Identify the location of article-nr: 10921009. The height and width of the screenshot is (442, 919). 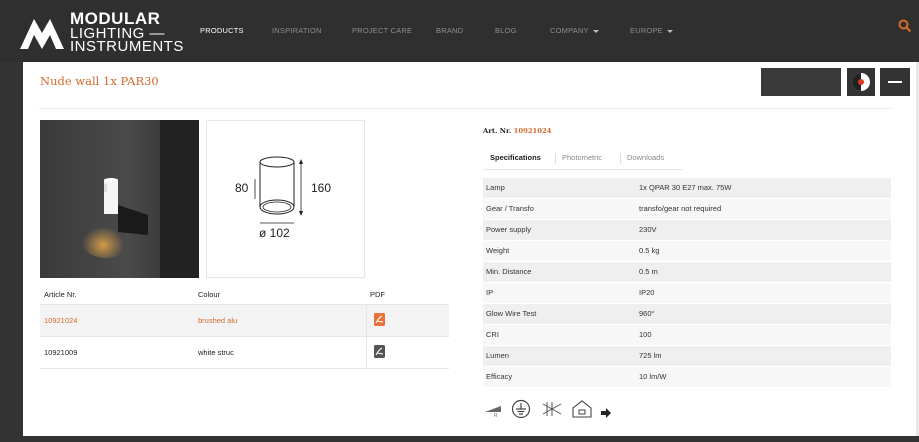
(60, 352).